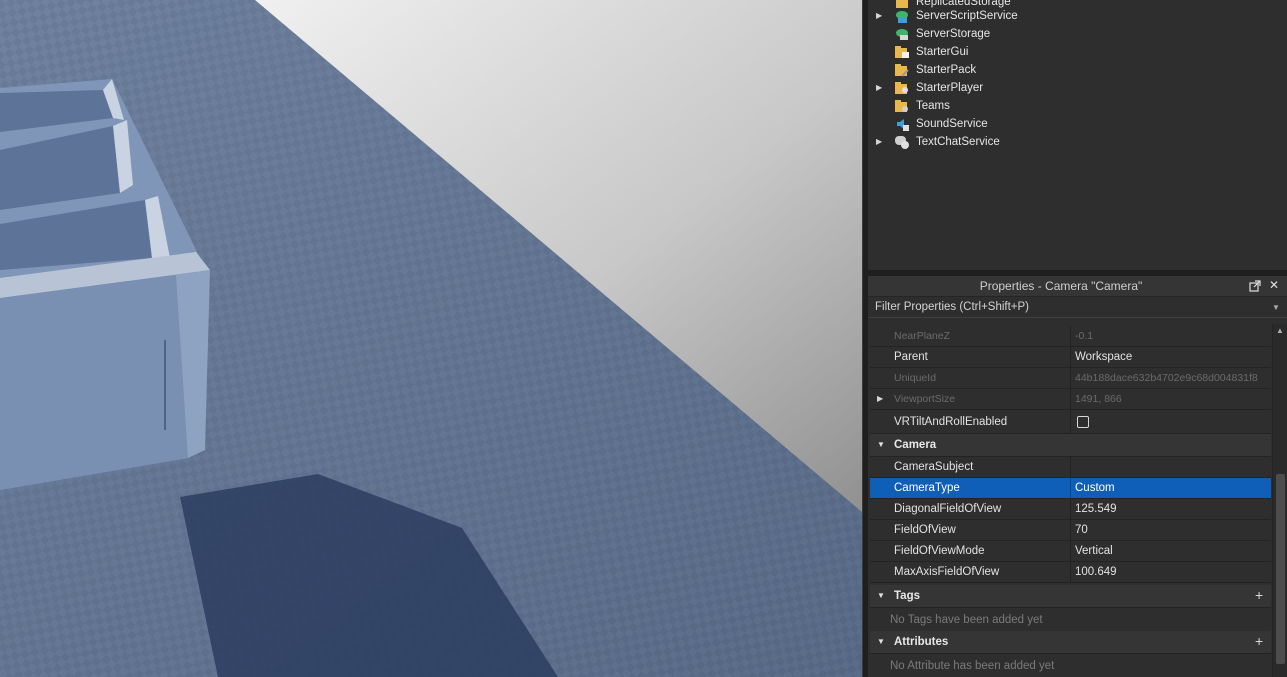 Image resolution: width=1287 pixels, height=677 pixels. I want to click on category-camera: ▼ Camera, so click(1070, 445).